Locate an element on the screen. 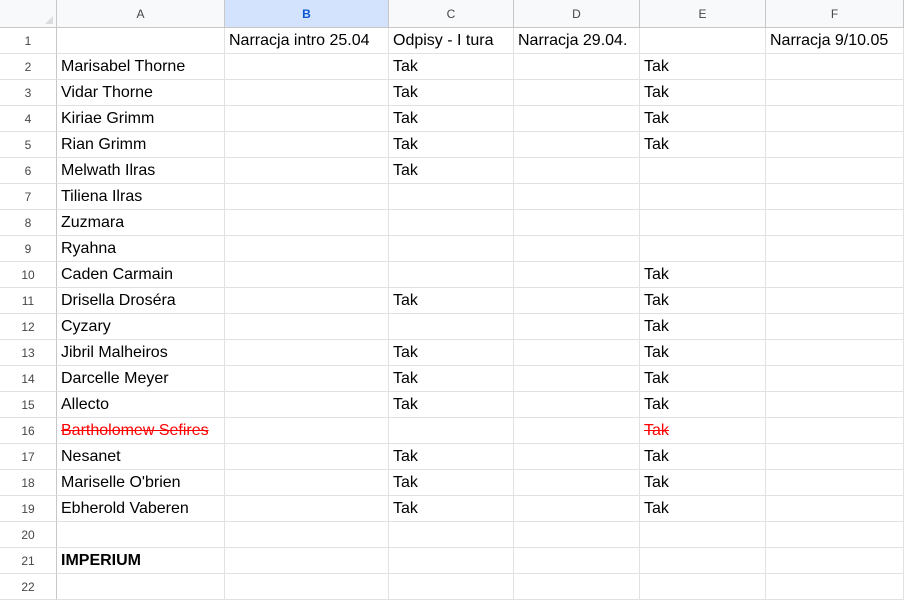  column-header-c: C is located at coordinates (451, 14).